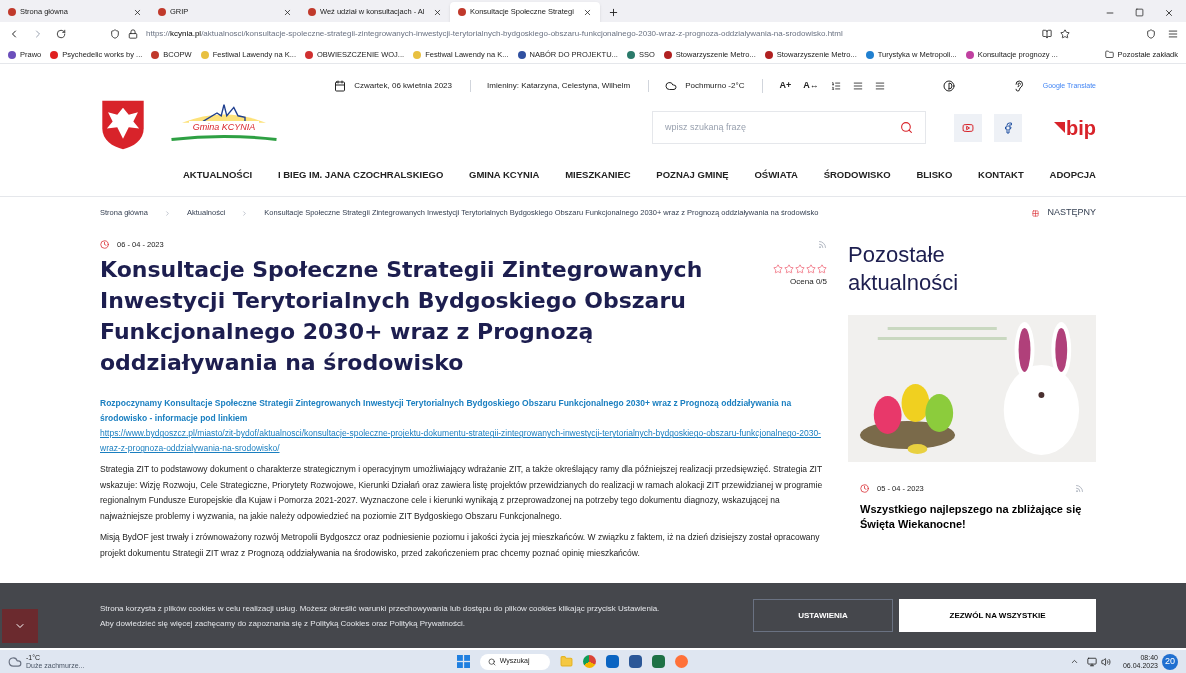 The width and height of the screenshot is (1186, 673). Describe the element at coordinates (218, 175) in the screenshot. I see `nav-link: AKTUALNOŚCI` at that location.